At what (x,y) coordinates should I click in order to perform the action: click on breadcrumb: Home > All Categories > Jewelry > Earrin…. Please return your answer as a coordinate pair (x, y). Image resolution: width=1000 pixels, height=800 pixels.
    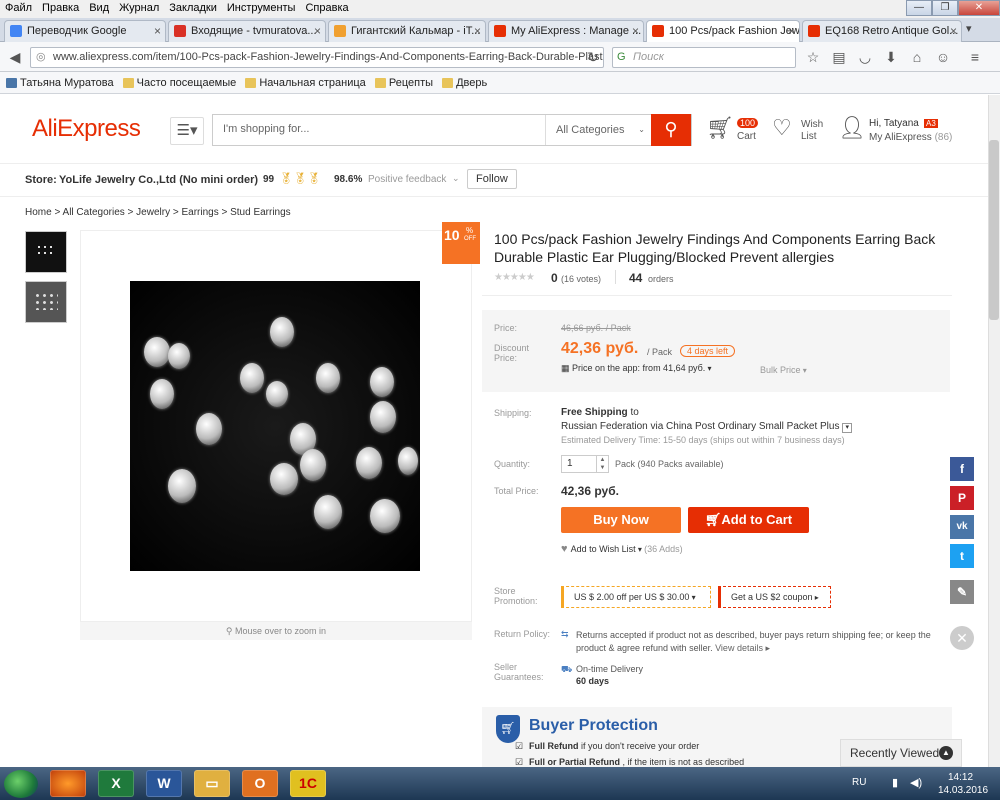
    Looking at the image, I should click on (158, 212).